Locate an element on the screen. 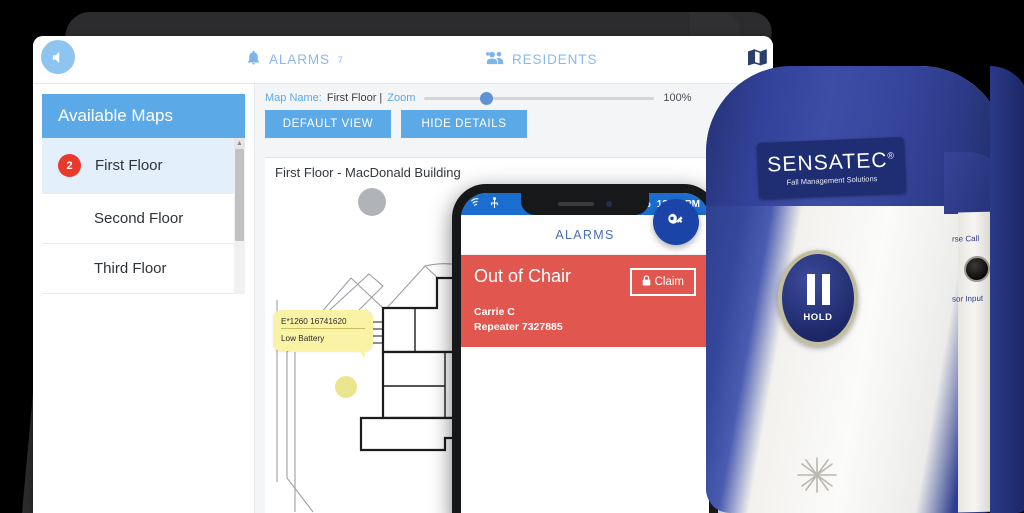 The width and height of the screenshot is (1024, 513). phone-appbar-title: ALARMS is located at coordinates (585, 234).